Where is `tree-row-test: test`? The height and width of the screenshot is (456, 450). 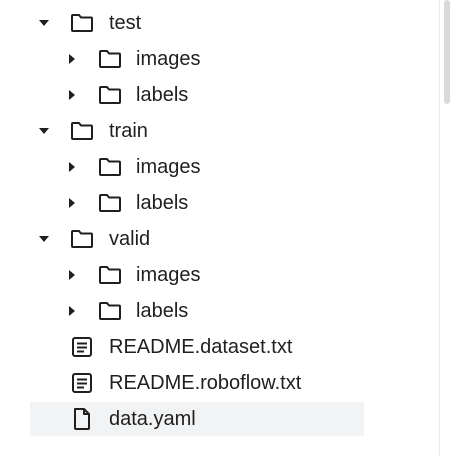 tree-row-test: test is located at coordinates (197, 23).